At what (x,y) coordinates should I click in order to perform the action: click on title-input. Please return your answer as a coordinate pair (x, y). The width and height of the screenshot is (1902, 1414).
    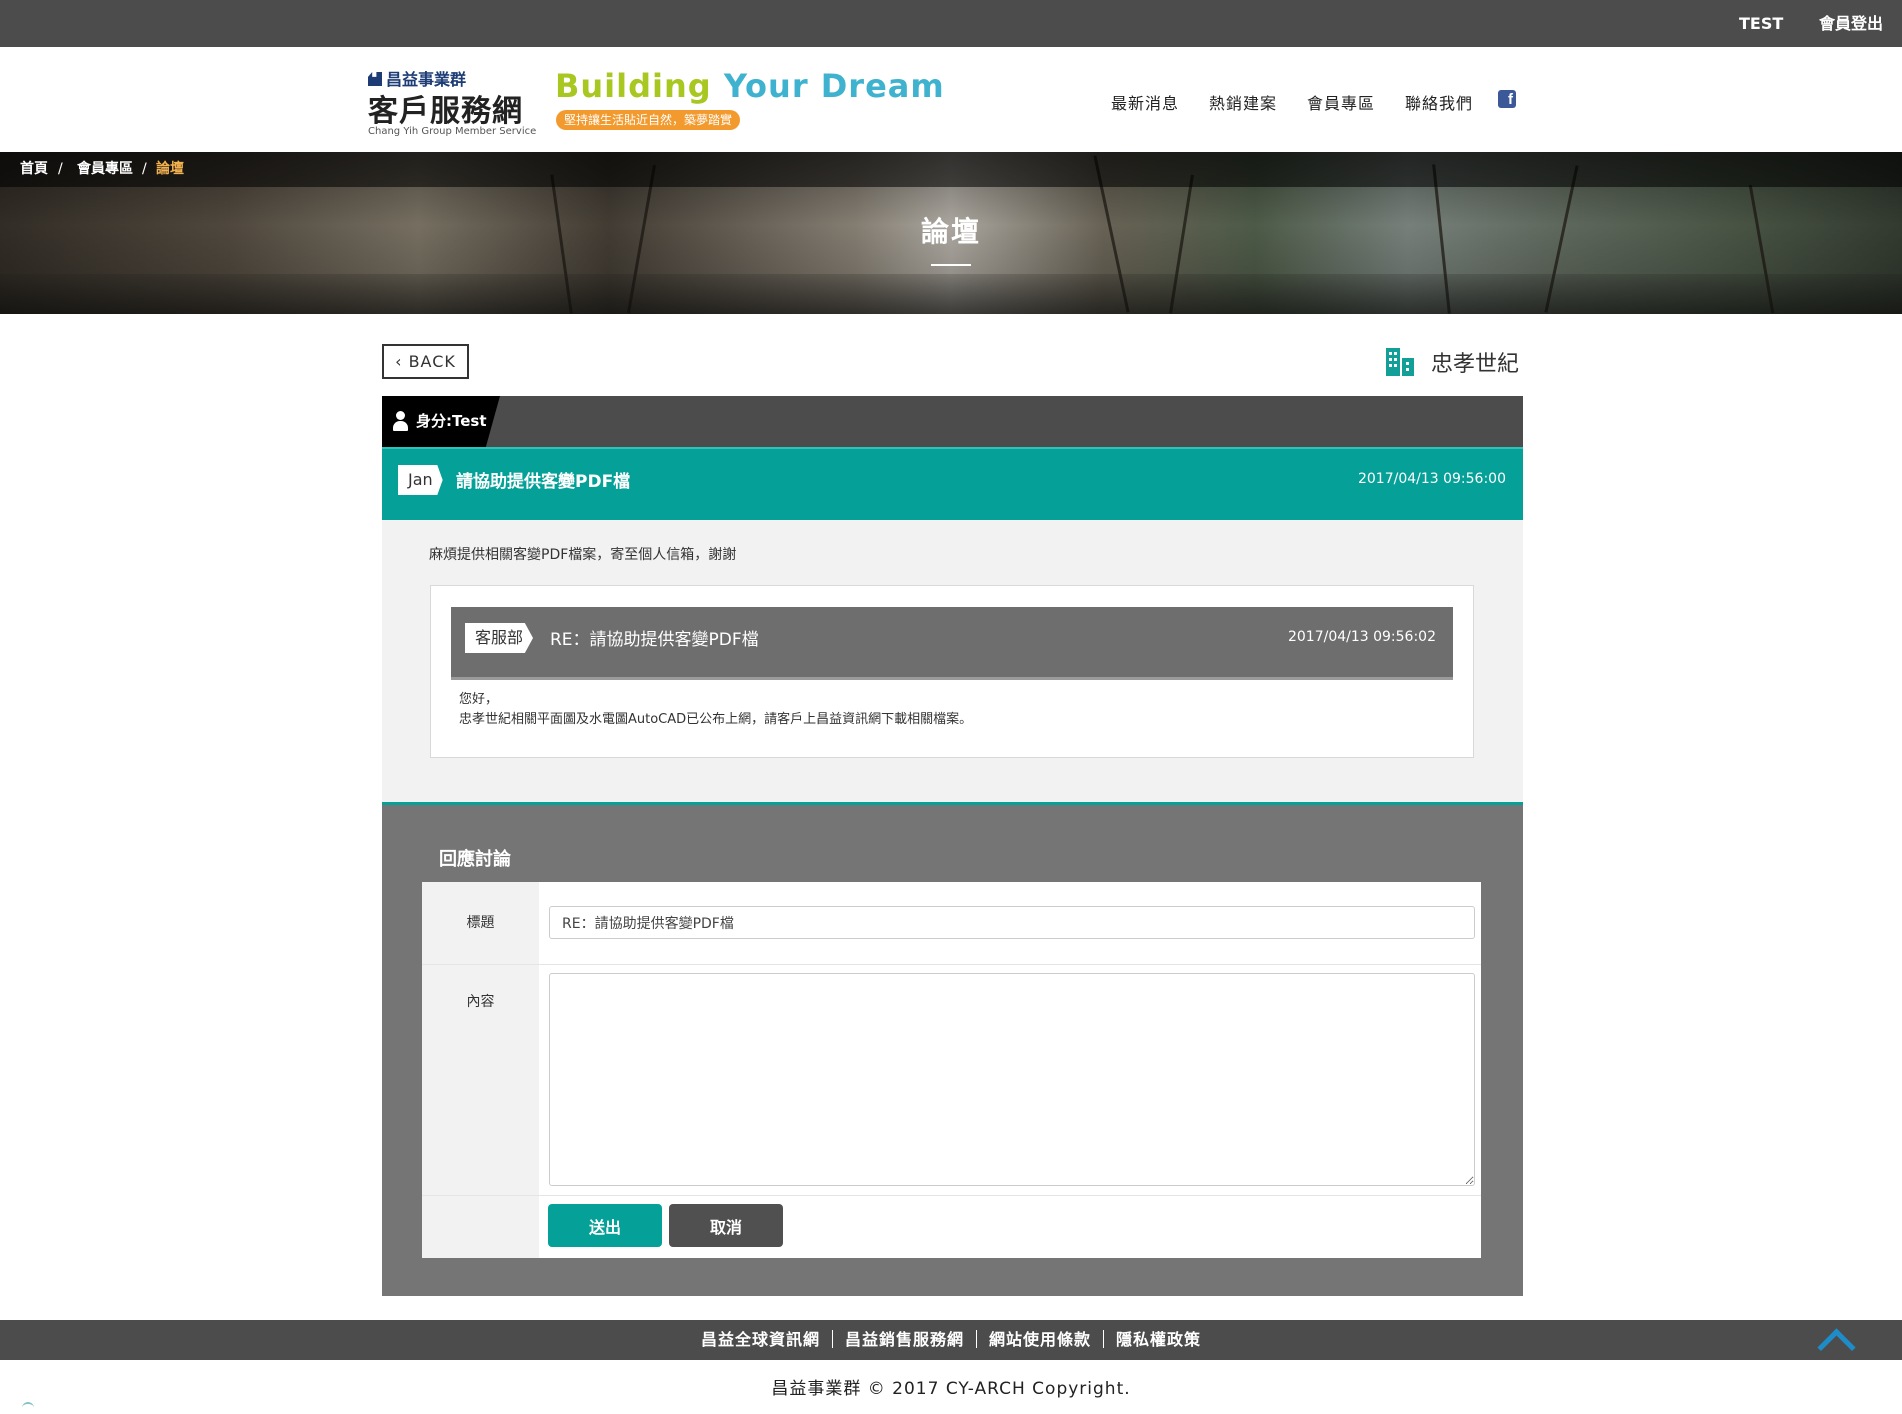
    Looking at the image, I should click on (1012, 922).